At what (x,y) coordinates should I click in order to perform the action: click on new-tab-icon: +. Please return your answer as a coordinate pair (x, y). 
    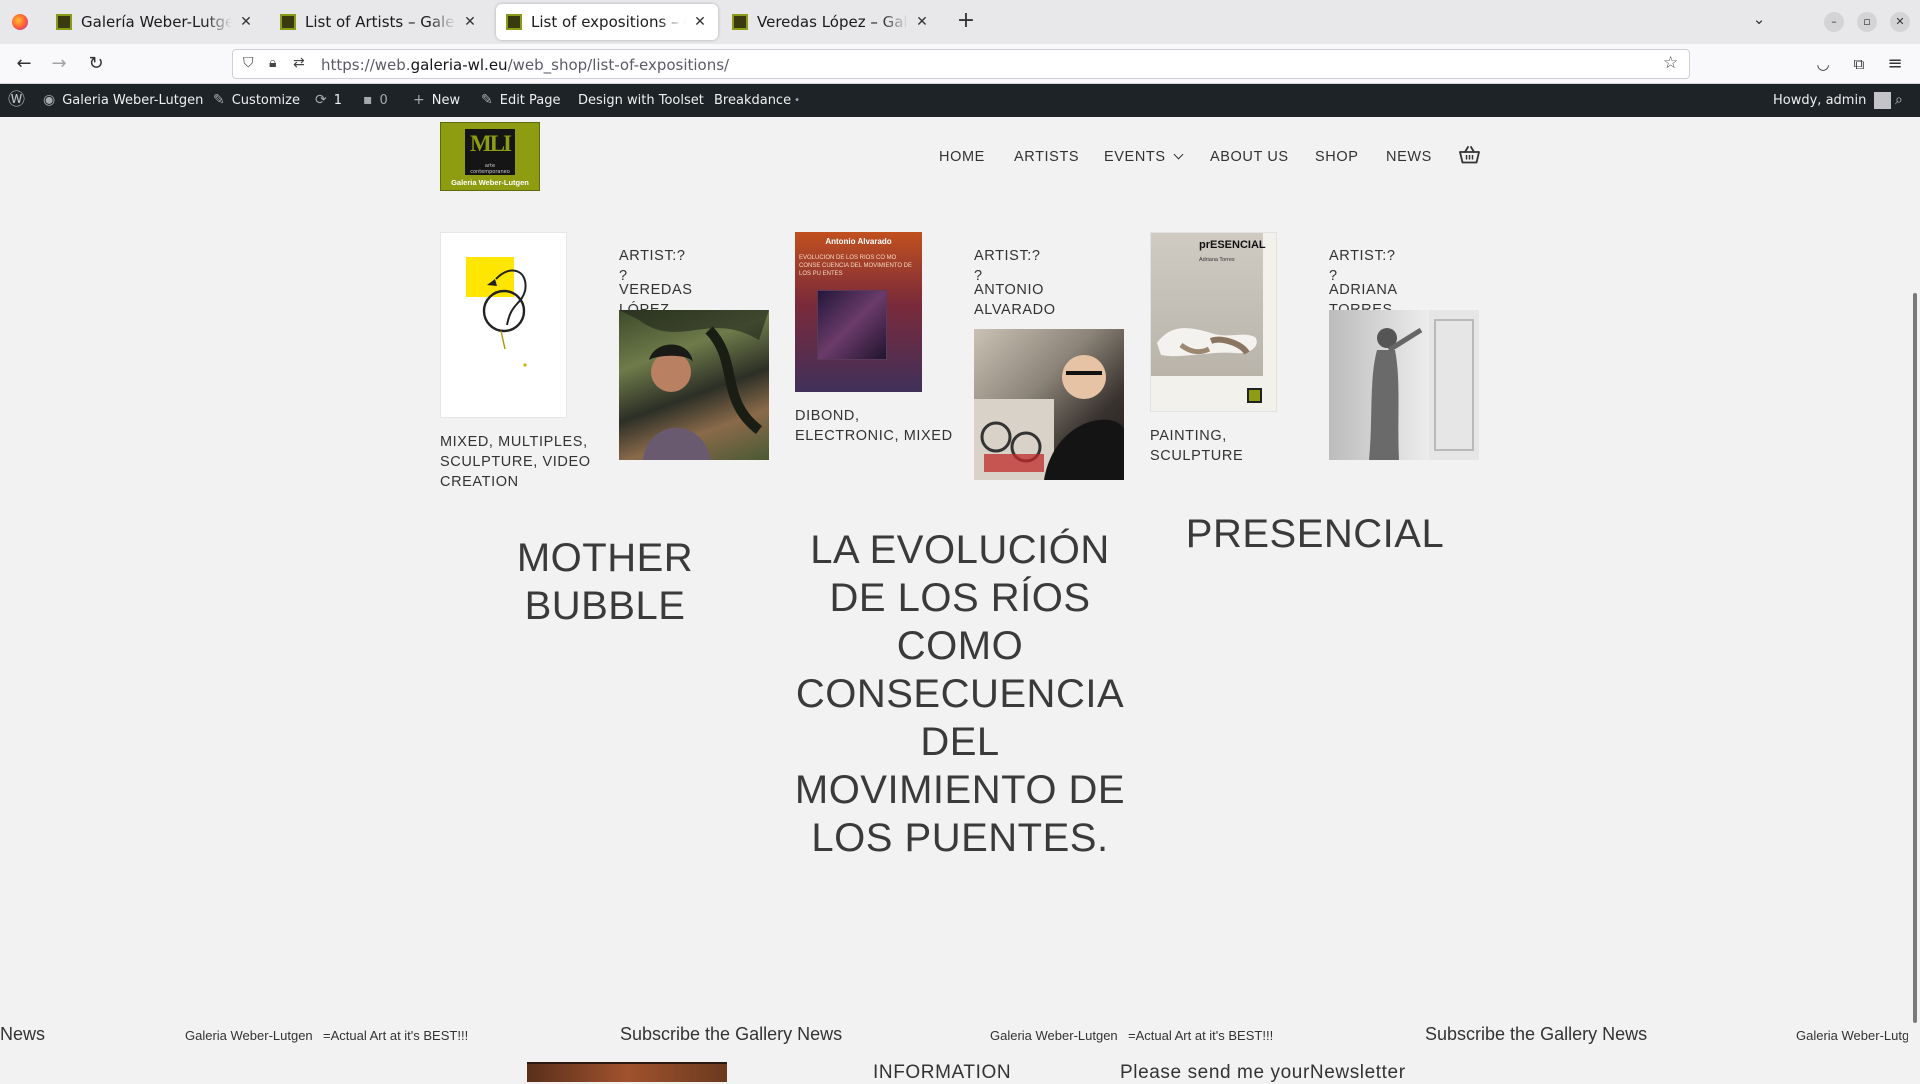
    Looking at the image, I should click on (966, 22).